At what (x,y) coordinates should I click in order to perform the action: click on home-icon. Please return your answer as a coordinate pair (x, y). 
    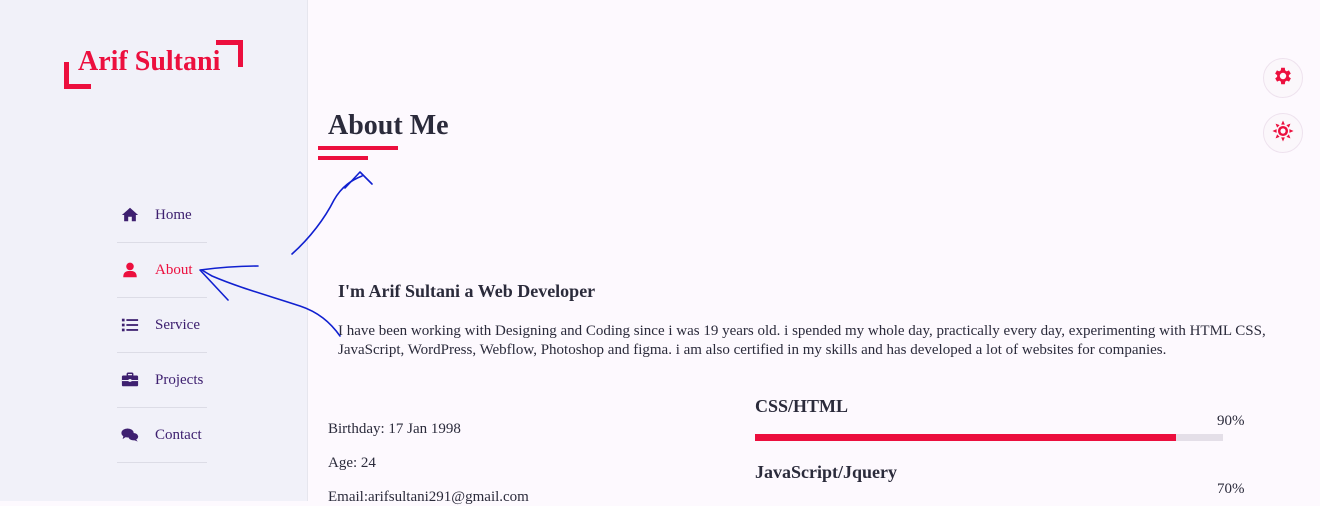
    Looking at the image, I should click on (134, 215).